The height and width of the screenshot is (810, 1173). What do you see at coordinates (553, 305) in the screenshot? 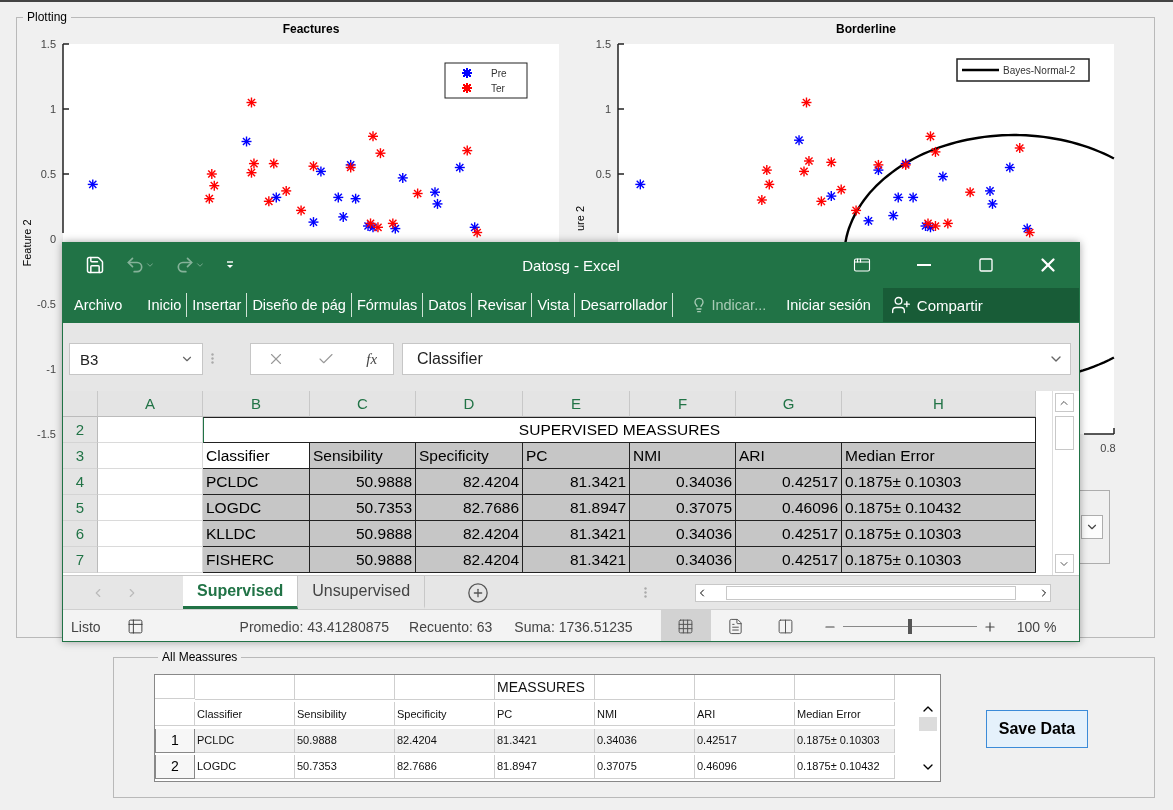
I see `ribbon-tab: Vista` at bounding box center [553, 305].